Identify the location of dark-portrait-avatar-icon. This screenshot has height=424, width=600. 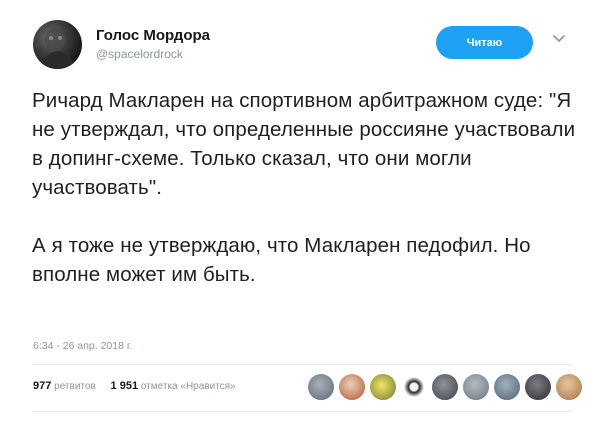
(59, 48).